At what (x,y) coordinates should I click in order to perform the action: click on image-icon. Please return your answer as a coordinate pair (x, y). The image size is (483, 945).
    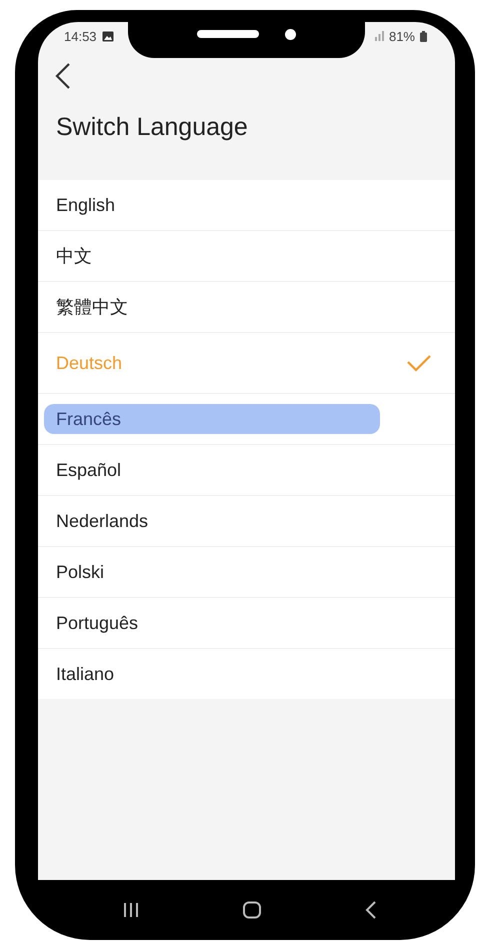
    Looking at the image, I should click on (108, 36).